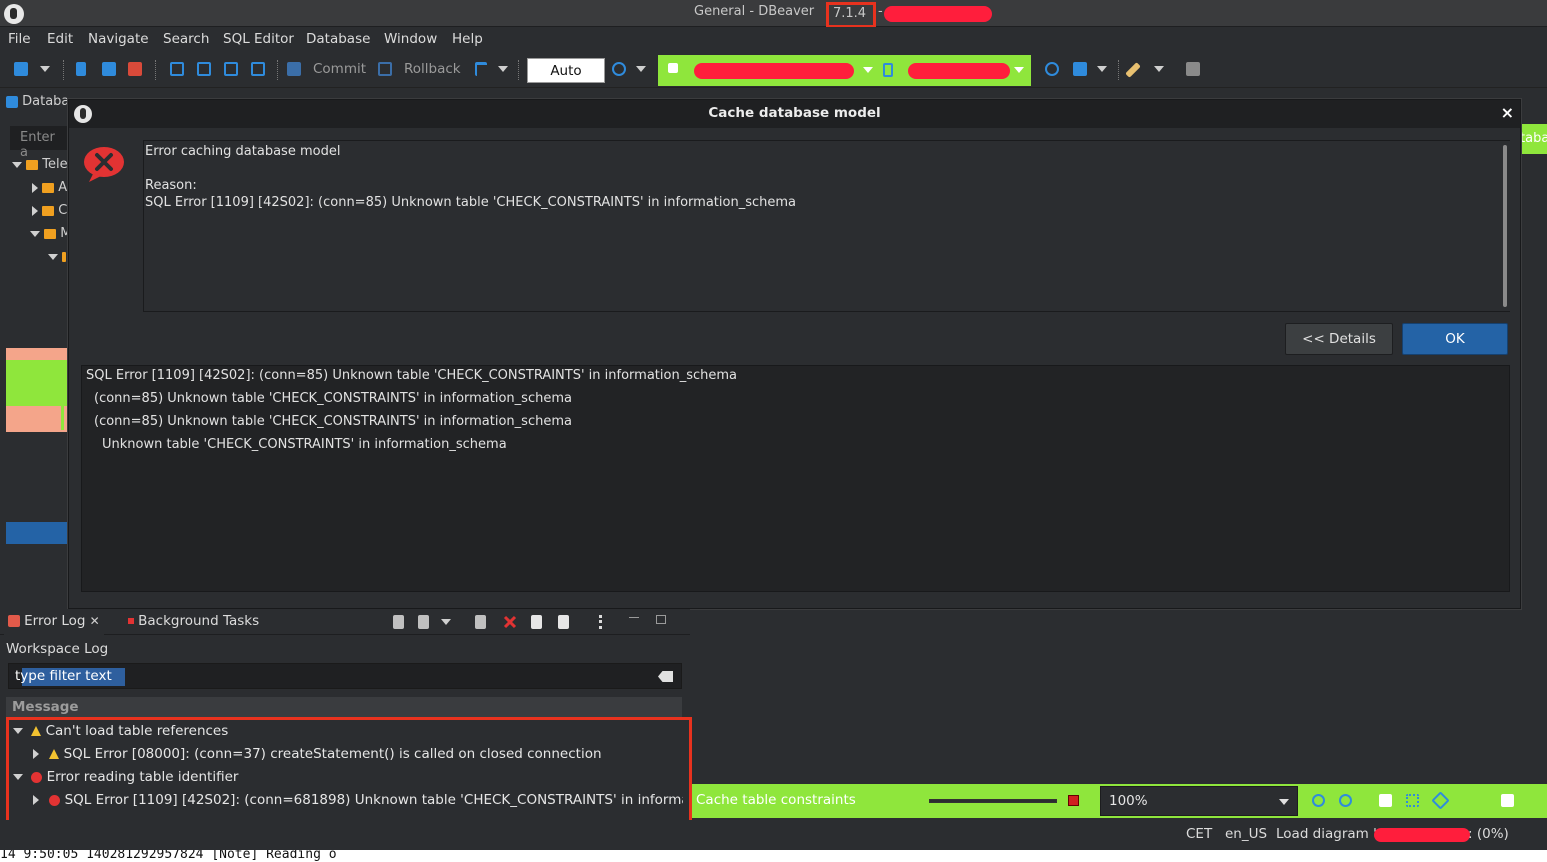 The height and width of the screenshot is (862, 1547). I want to click on tab-background-tasks: Background Tasks, so click(193, 624).